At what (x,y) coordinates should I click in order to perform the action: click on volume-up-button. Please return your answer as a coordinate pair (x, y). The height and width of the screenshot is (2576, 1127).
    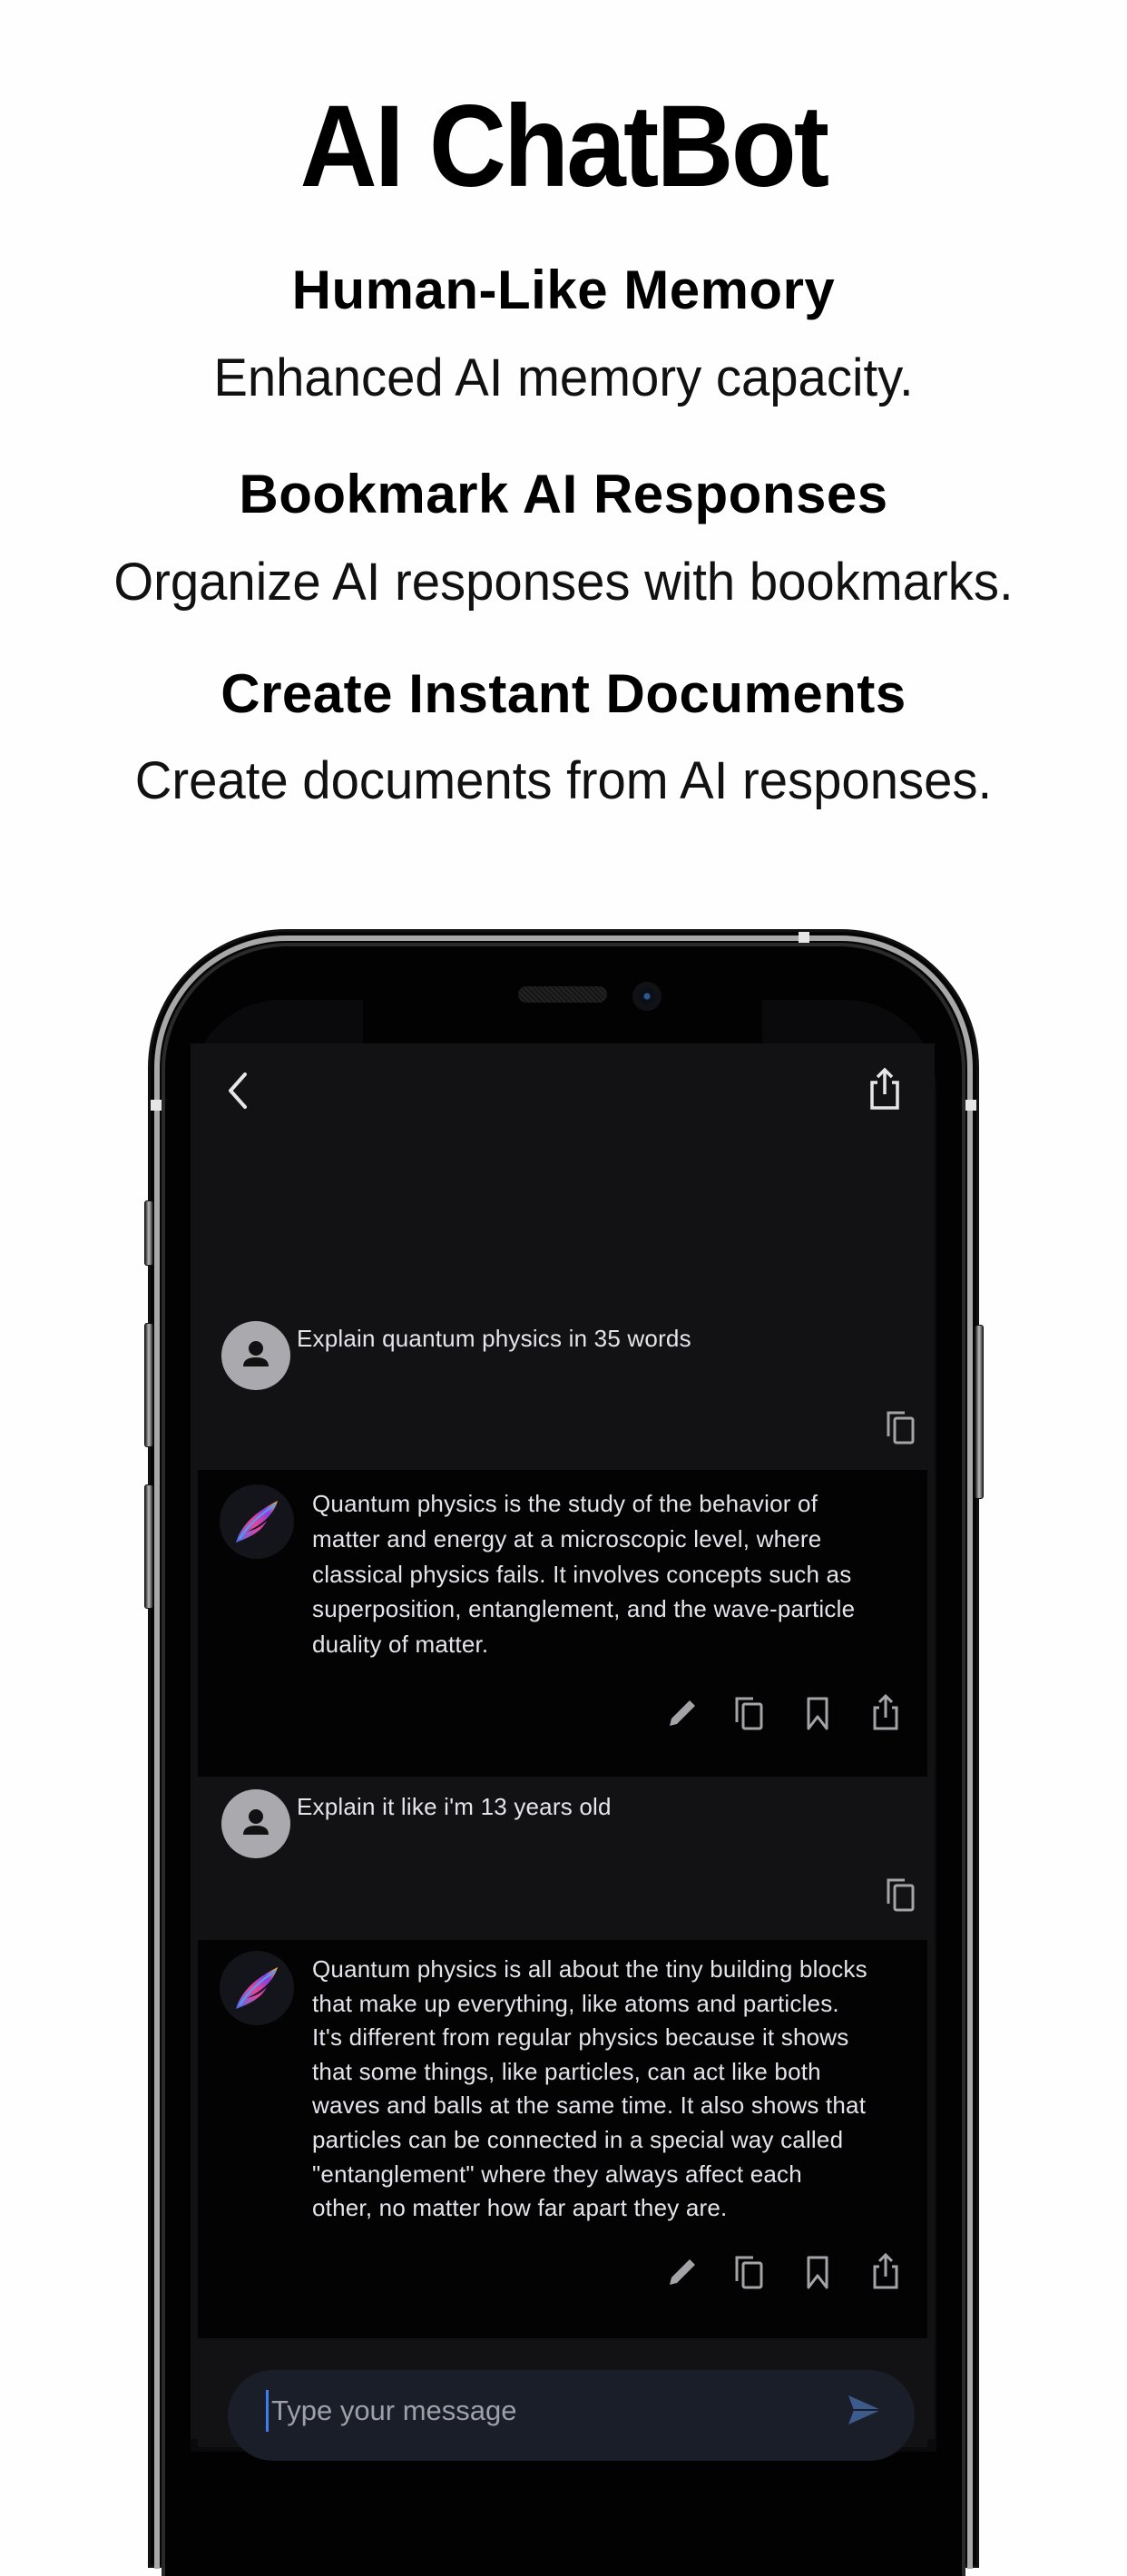
    Looking at the image, I should click on (148, 1385).